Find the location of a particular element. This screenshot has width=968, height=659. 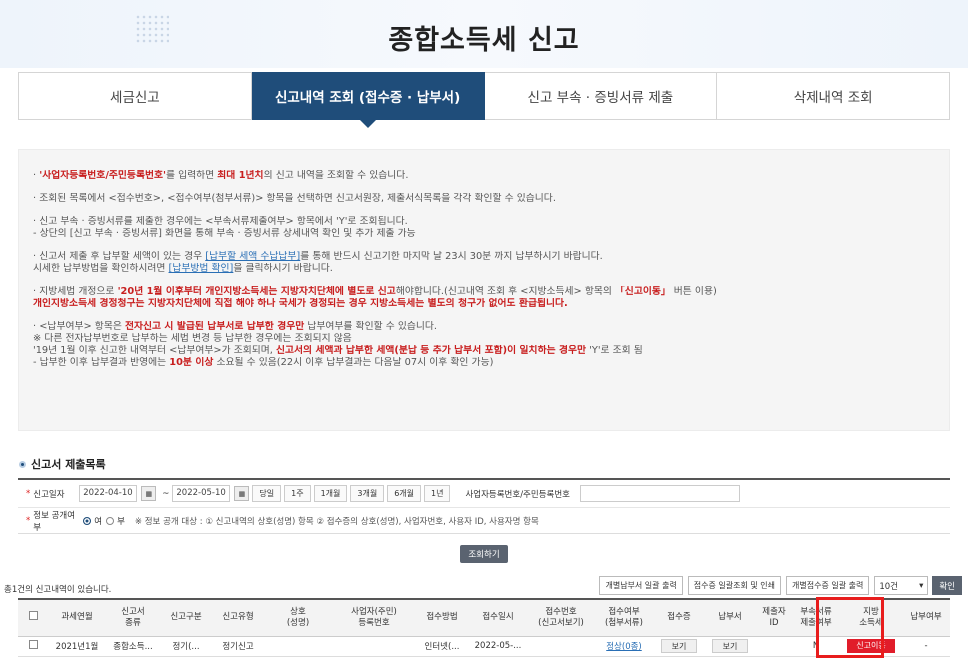

col-header: 접수일시 is located at coordinates (498, 617).